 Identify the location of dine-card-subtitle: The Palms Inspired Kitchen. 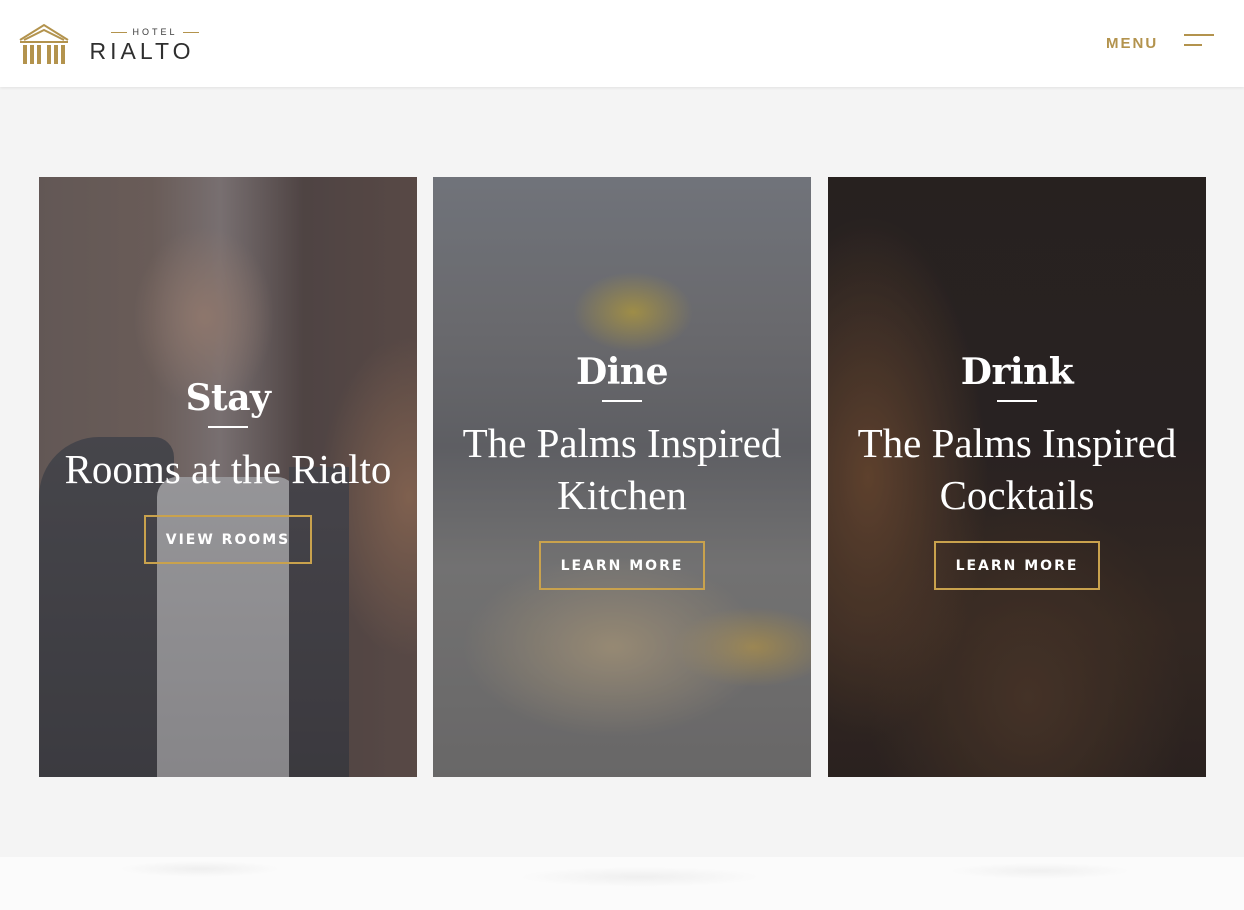
(622, 468).